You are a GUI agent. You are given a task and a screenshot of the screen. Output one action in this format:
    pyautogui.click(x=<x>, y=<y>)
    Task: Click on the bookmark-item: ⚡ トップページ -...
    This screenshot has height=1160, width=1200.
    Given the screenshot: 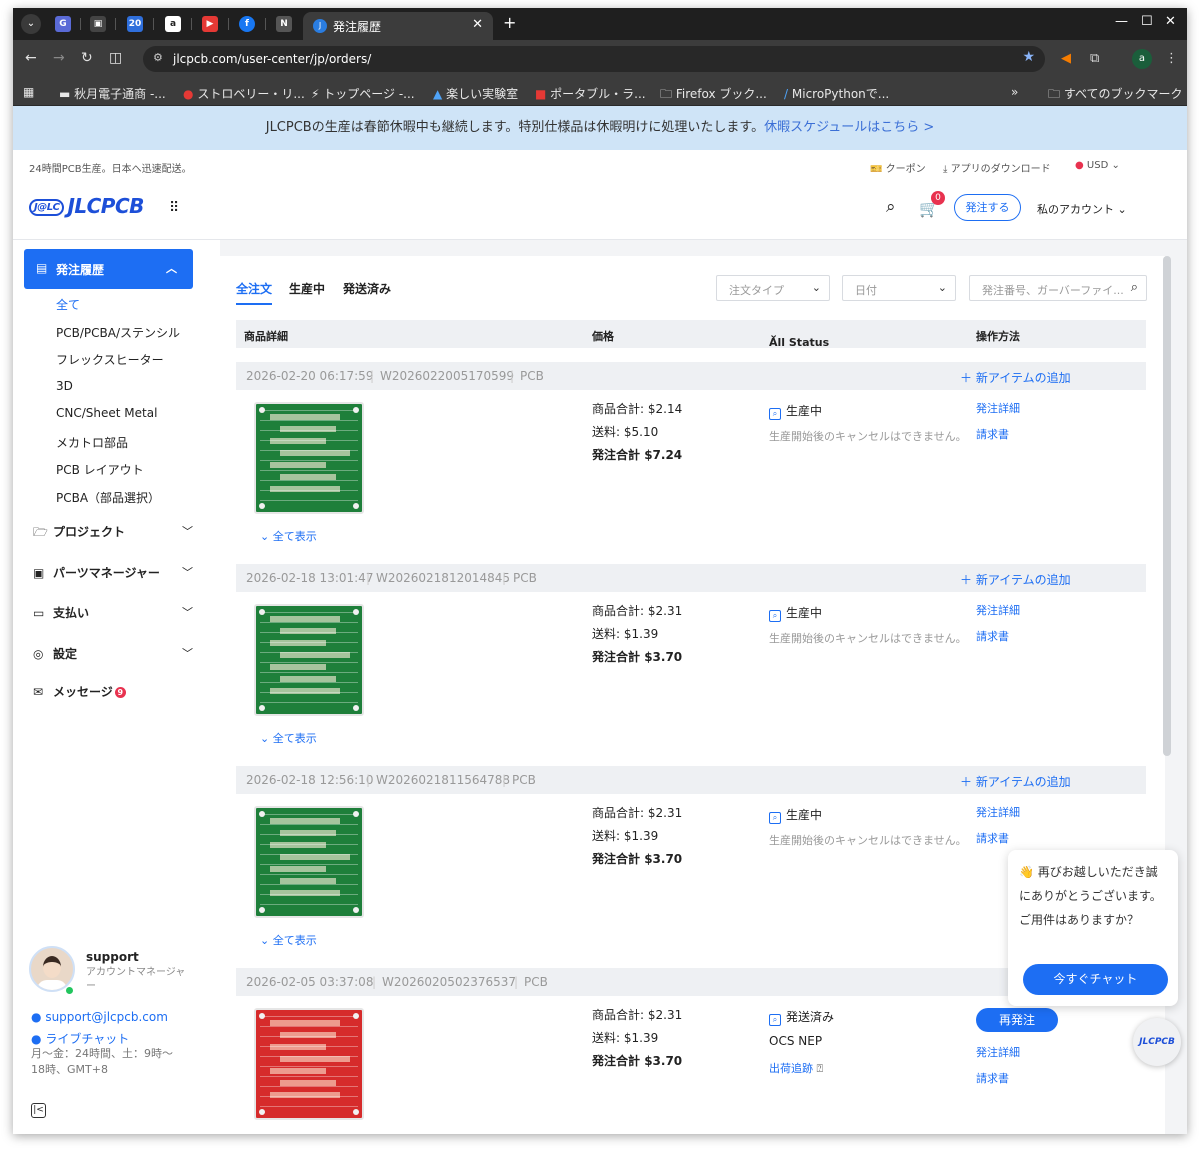 What is the action you would take?
    pyautogui.click(x=363, y=93)
    